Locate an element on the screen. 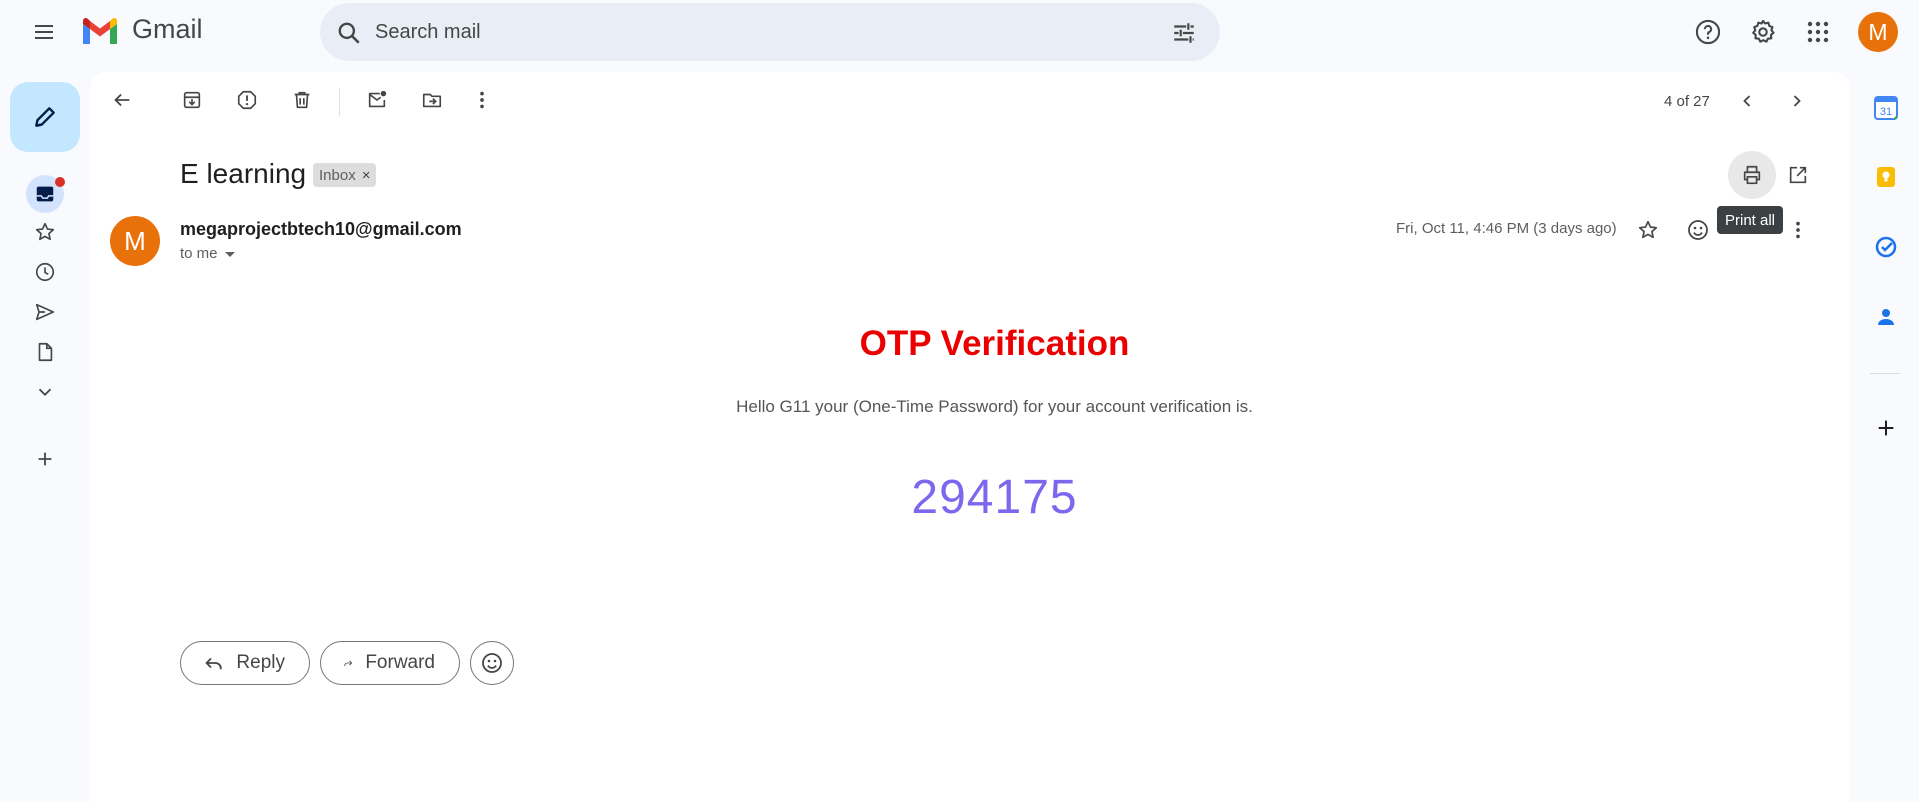 The height and width of the screenshot is (802, 1919). compose-button is located at coordinates (45, 117).